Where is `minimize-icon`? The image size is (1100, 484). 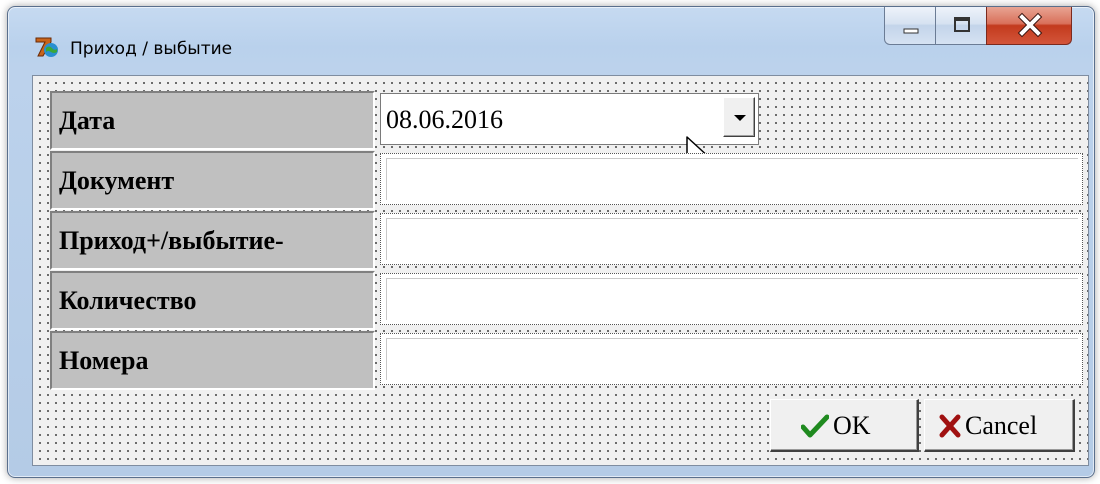 minimize-icon is located at coordinates (911, 31).